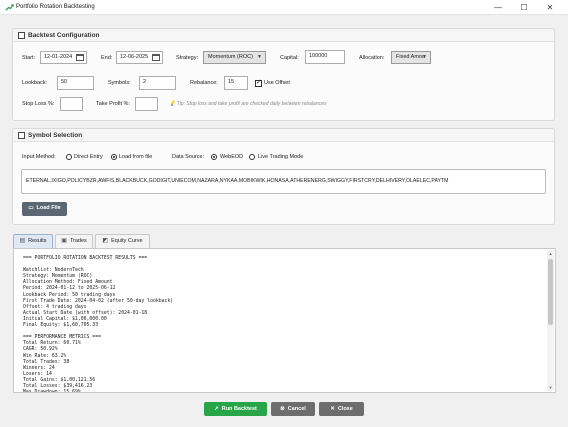  I want to click on scroll-up-icon: ▲, so click(550, 253).